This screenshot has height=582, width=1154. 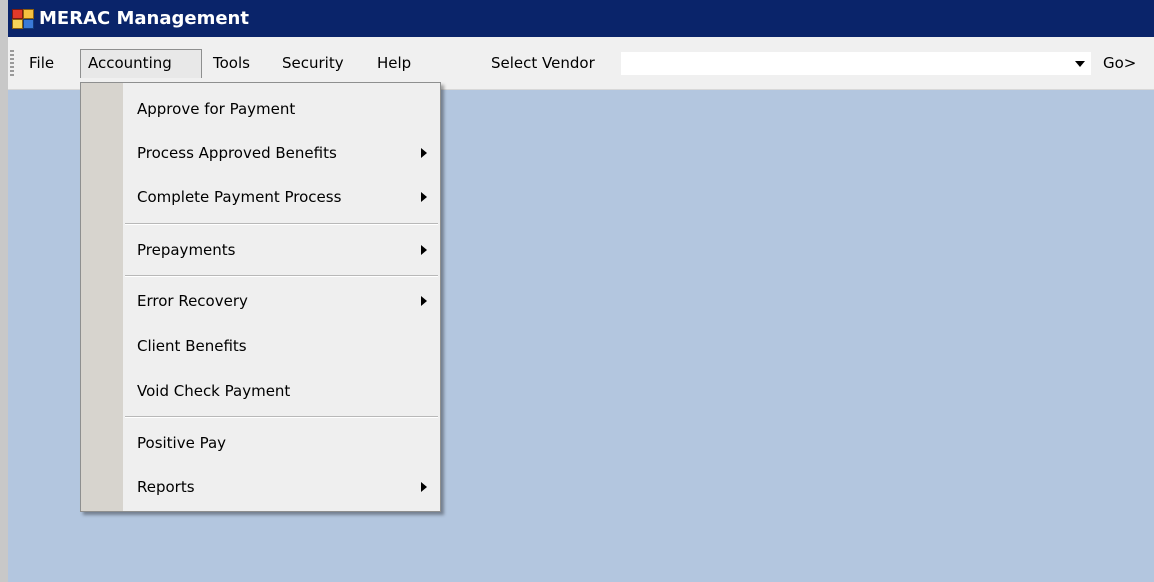 What do you see at coordinates (856, 63) in the screenshot?
I see `vendor-select` at bounding box center [856, 63].